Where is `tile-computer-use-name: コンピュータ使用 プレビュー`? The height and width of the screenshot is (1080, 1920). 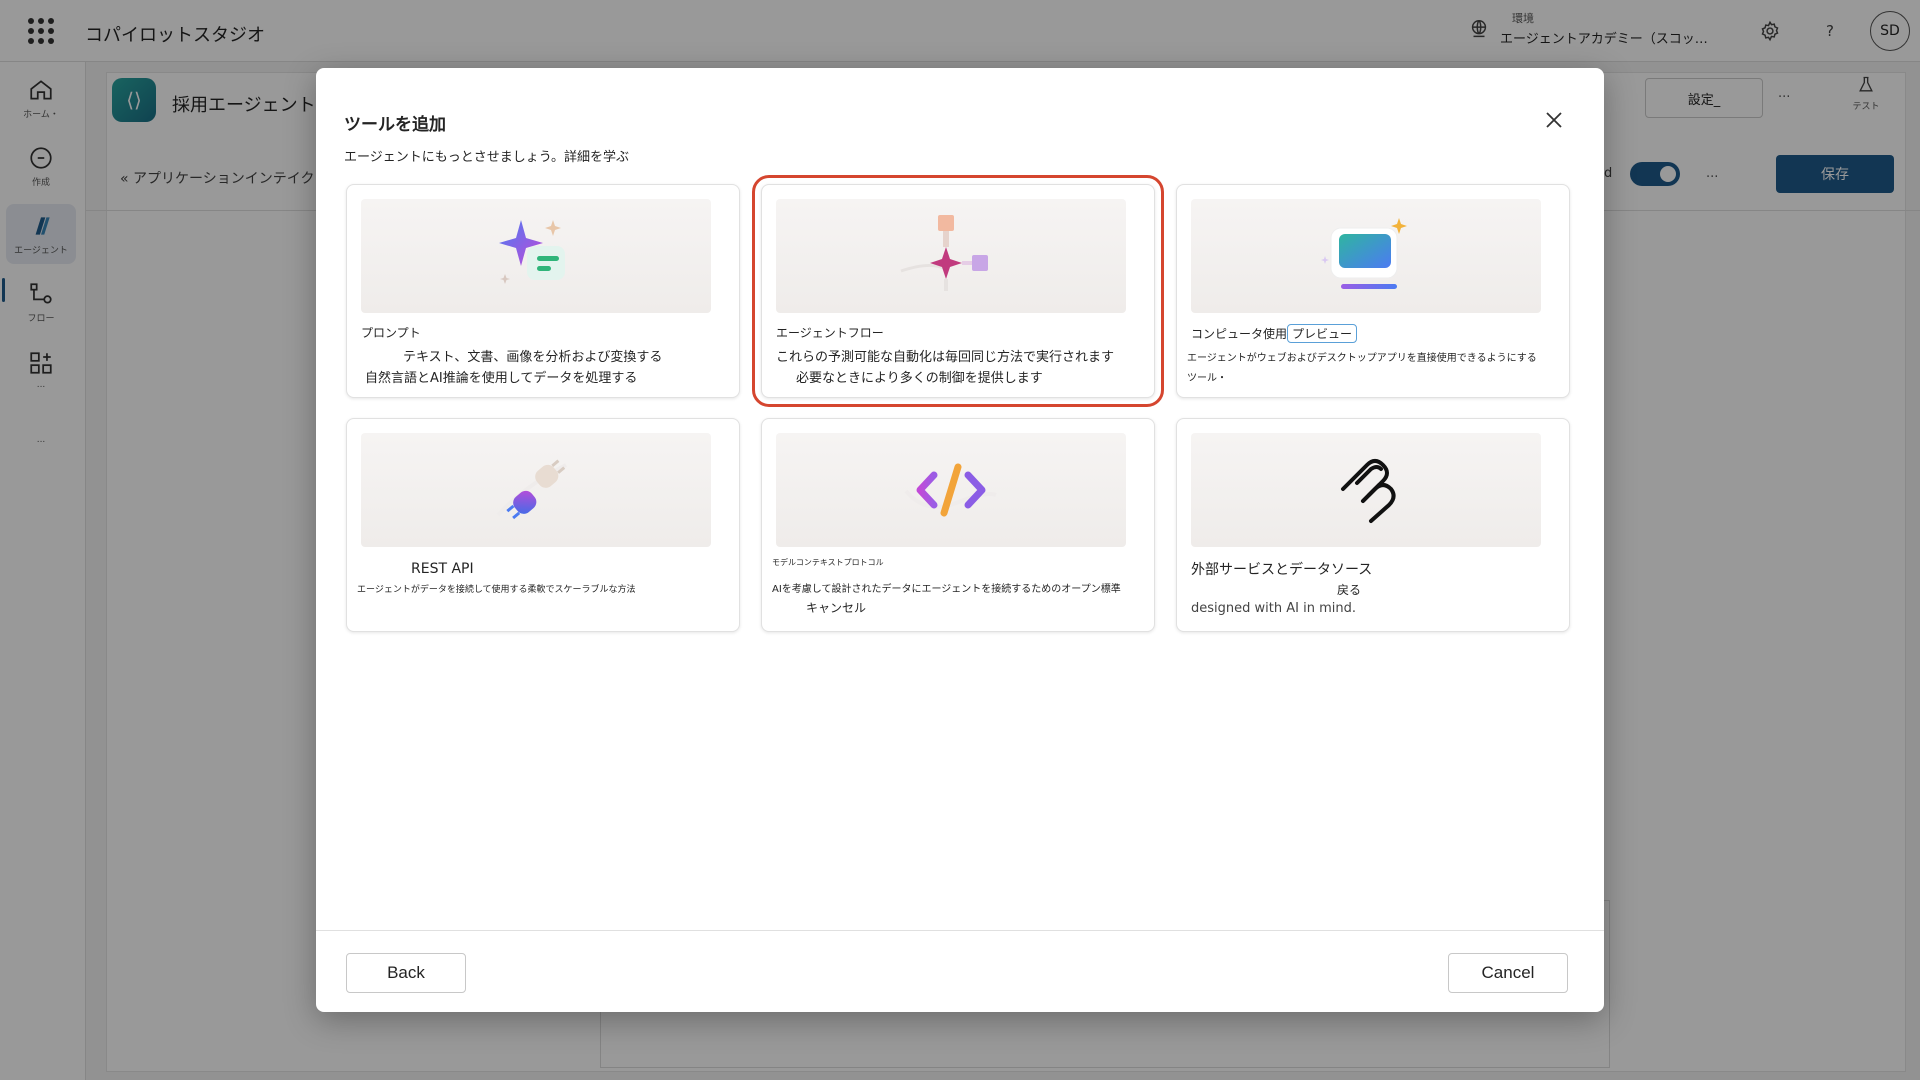 tile-computer-use-name: コンピュータ使用 プレビュー is located at coordinates (1274, 333).